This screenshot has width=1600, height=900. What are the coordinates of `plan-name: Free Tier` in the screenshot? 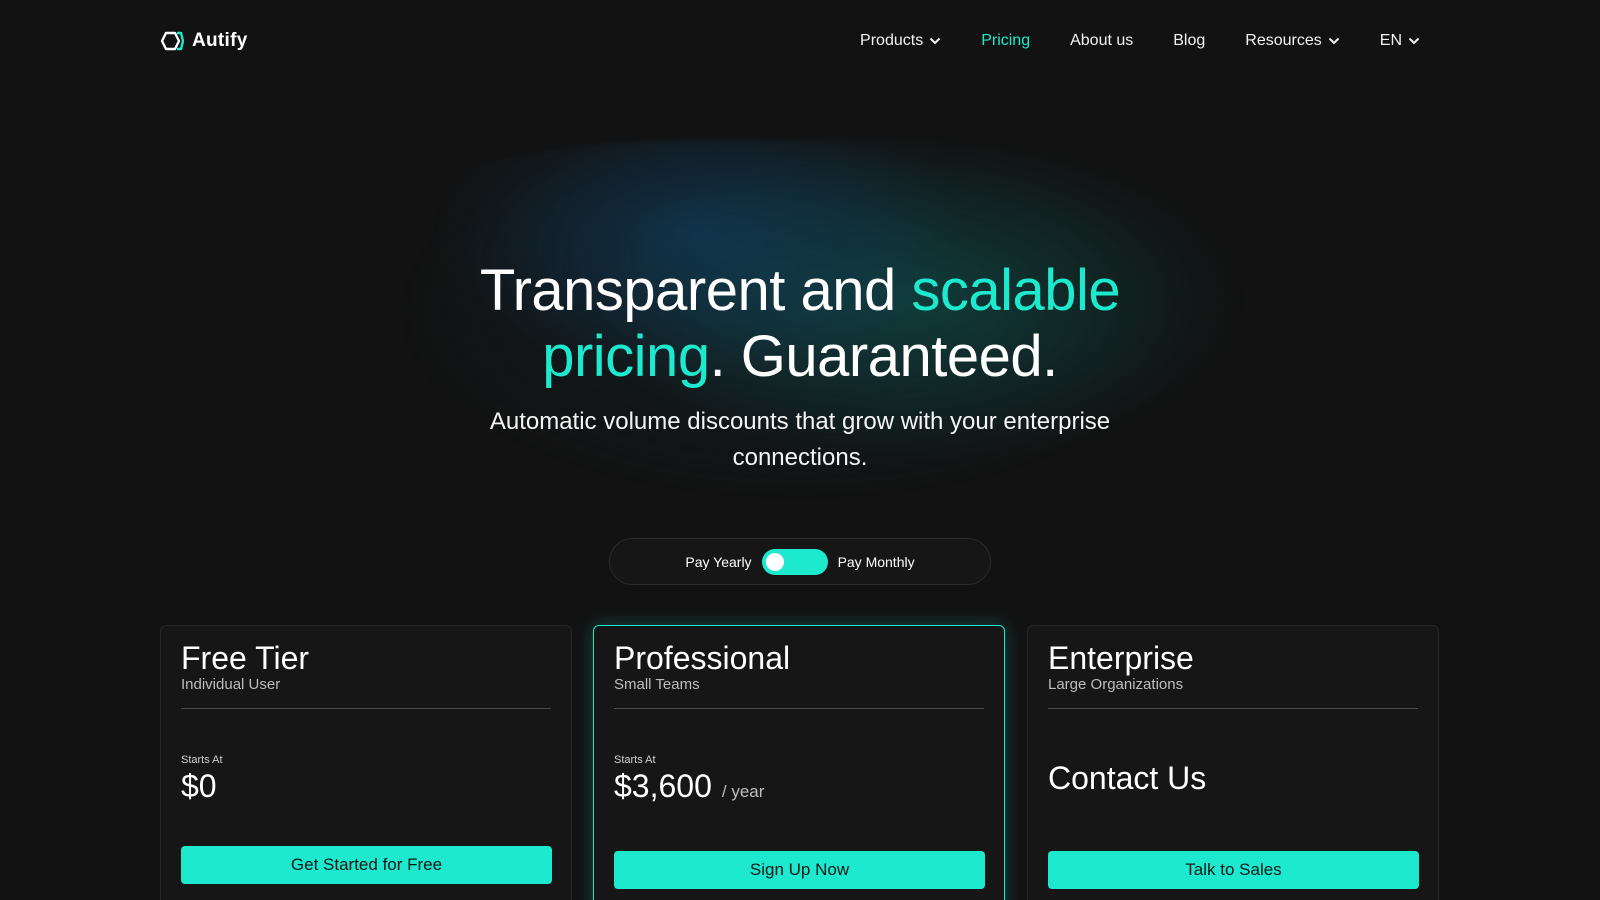 It's located at (245, 658).